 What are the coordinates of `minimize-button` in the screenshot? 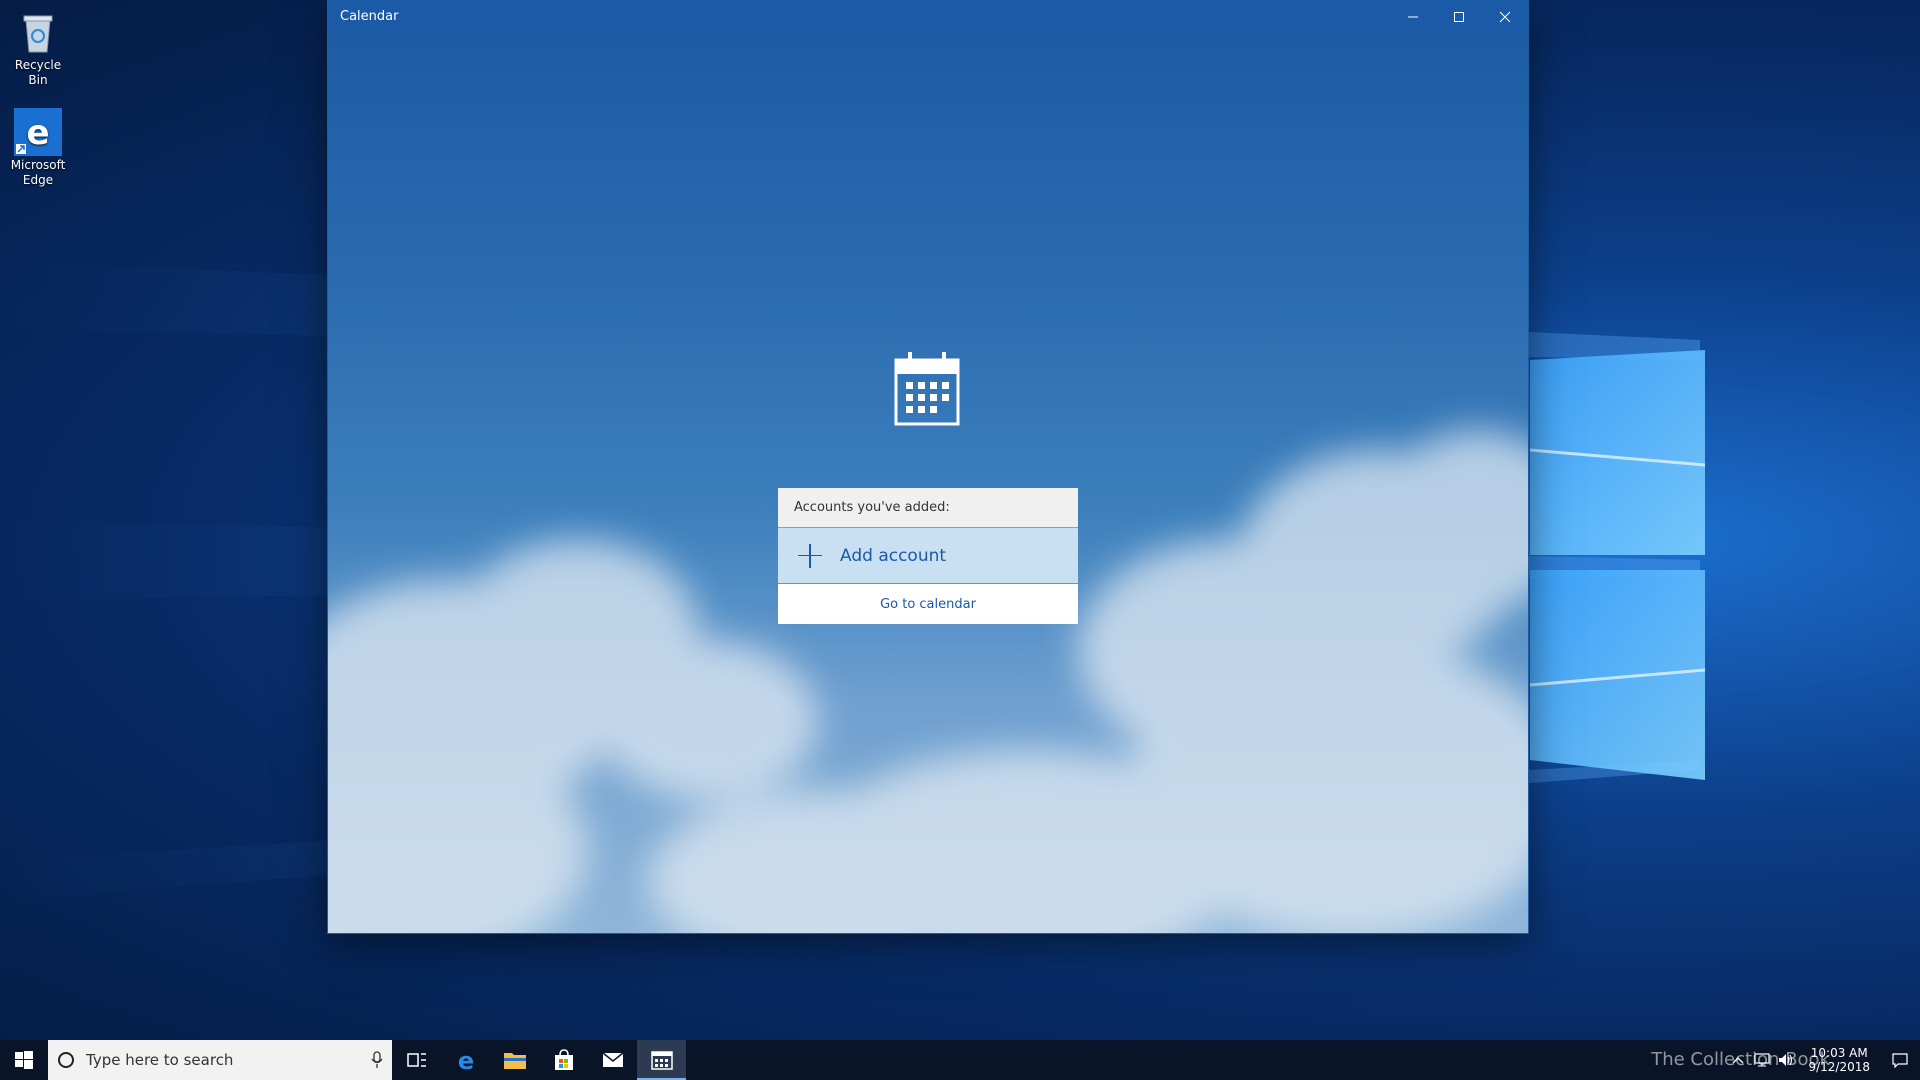 It's located at (1413, 16).